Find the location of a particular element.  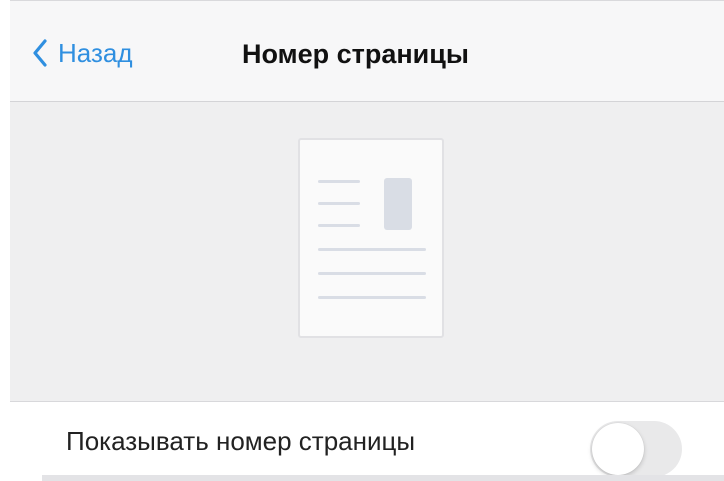

back-button: Назад is located at coordinates (82, 53).